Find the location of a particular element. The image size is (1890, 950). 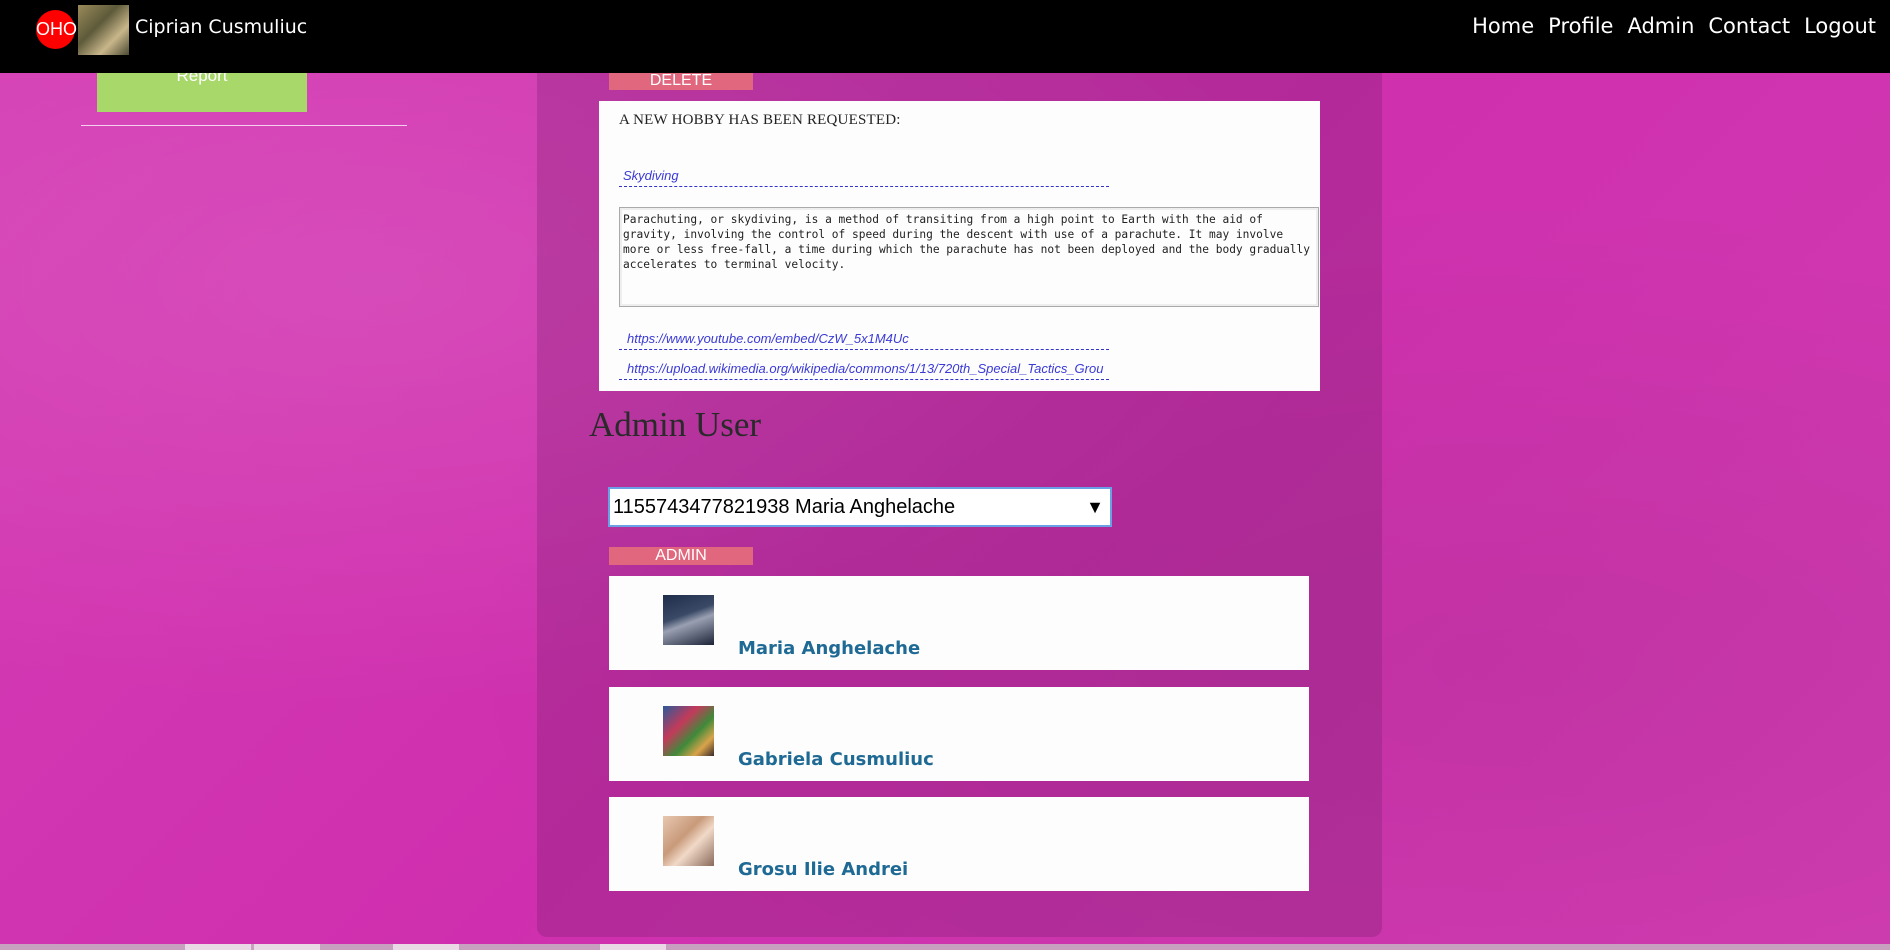

user-card: Gabriela Cusmuliuc is located at coordinates (959, 734).